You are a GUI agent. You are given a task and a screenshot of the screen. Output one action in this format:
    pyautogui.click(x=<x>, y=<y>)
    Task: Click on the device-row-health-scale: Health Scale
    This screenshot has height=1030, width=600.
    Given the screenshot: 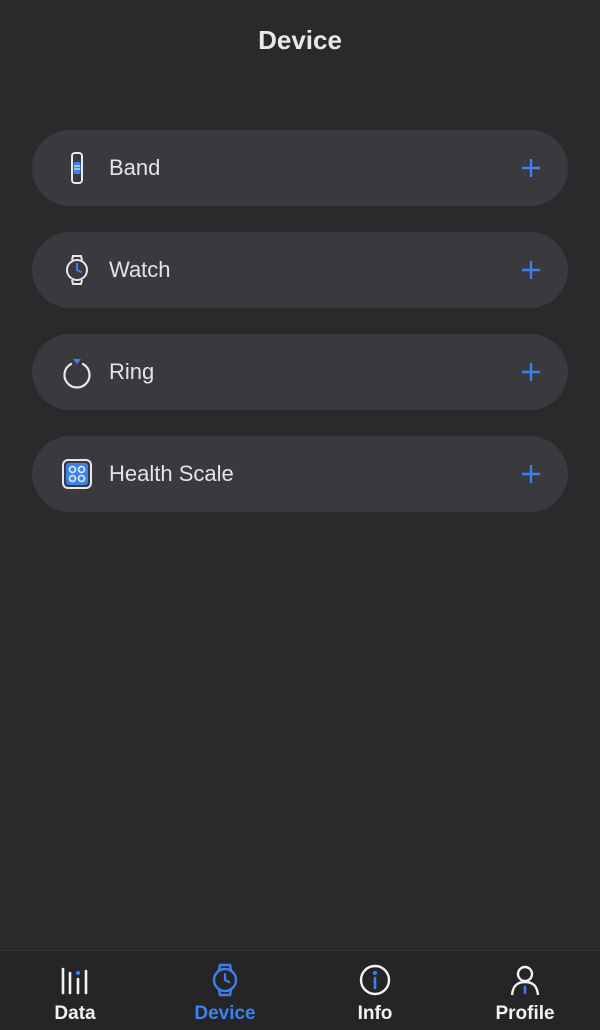 What is the action you would take?
    pyautogui.click(x=300, y=474)
    